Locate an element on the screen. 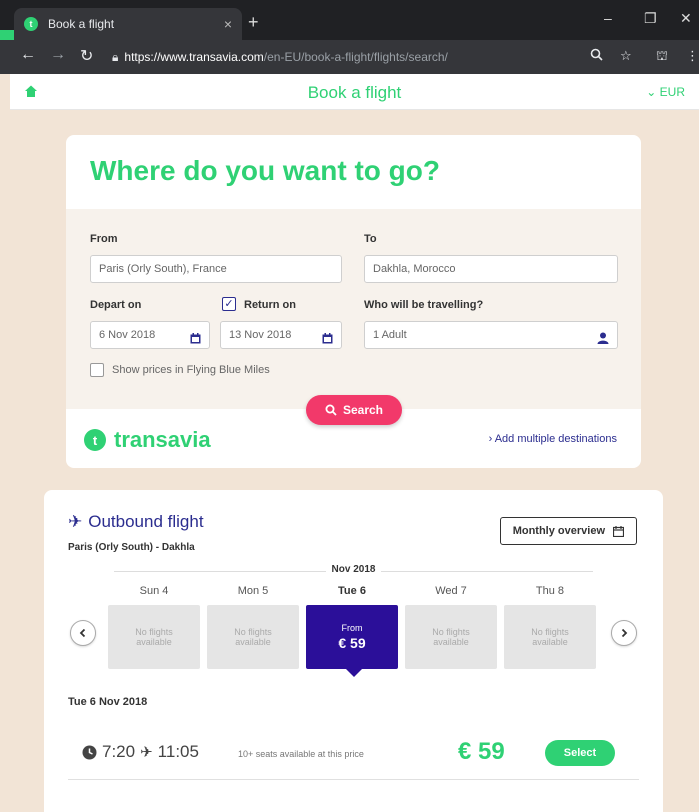 The height and width of the screenshot is (812, 699). search-button: Search is located at coordinates (354, 410).